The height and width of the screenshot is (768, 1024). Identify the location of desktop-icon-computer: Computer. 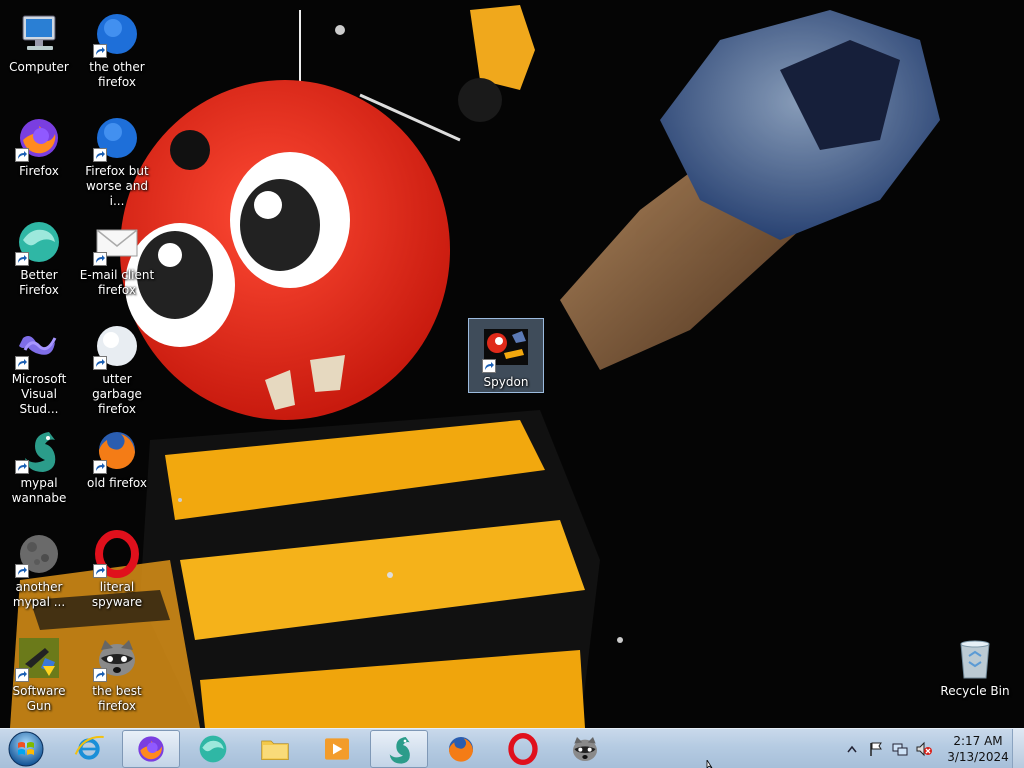
(39, 39).